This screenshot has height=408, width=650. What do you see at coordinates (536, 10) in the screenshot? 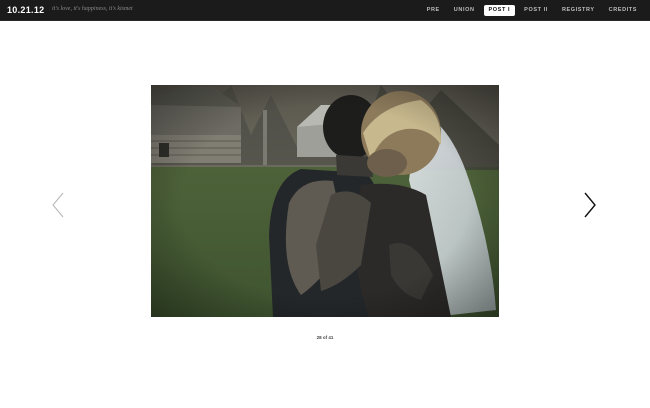
I see `nav-item-post-ii: POST II` at bounding box center [536, 10].